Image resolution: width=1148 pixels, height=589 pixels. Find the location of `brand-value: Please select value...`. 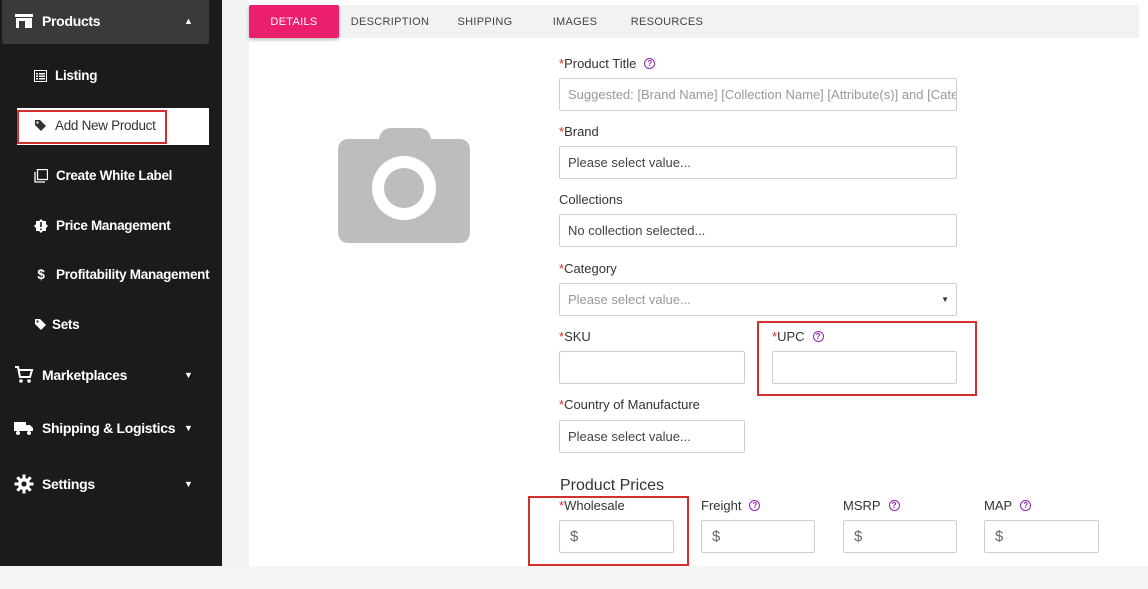

brand-value: Please select value... is located at coordinates (629, 162).